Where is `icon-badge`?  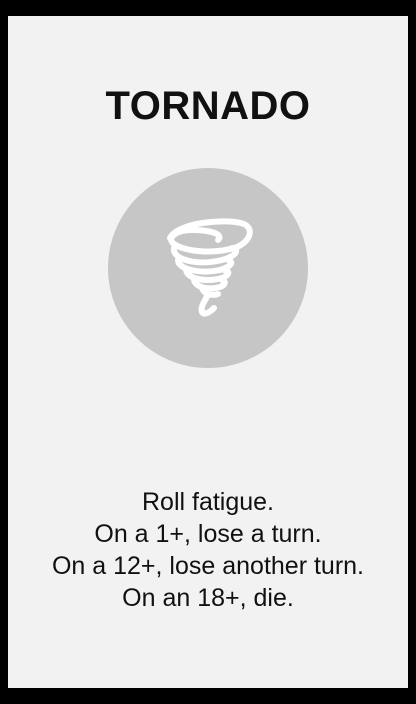
icon-badge is located at coordinates (208, 268).